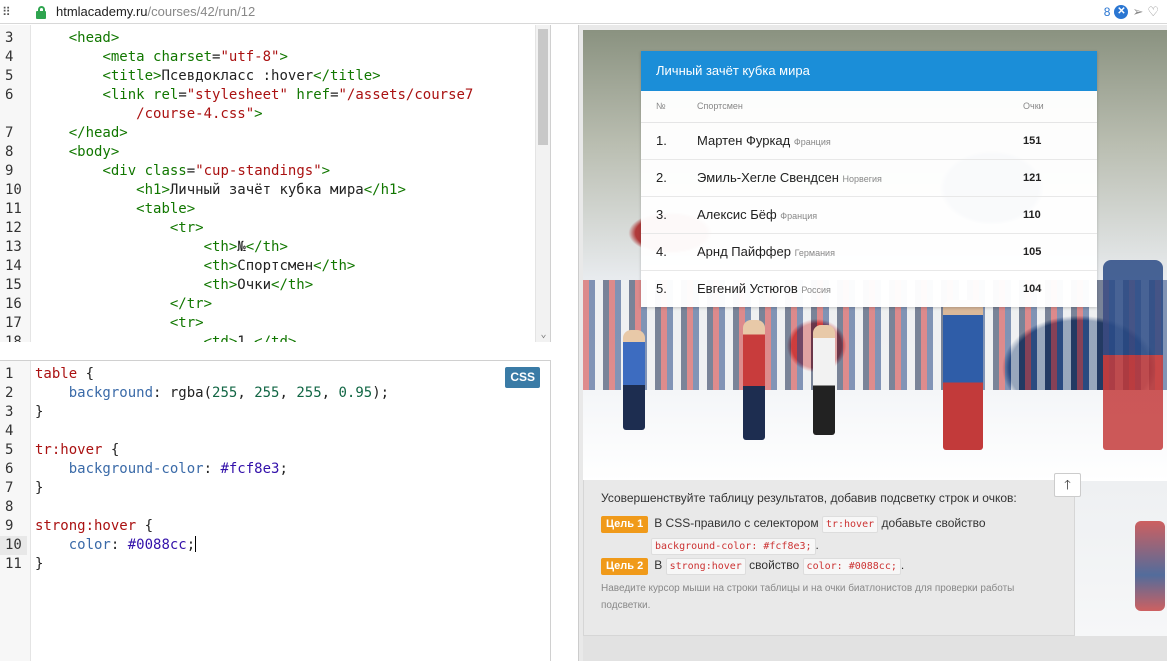  I want to click on code-text: /course-4.css">, so click(144, 114).